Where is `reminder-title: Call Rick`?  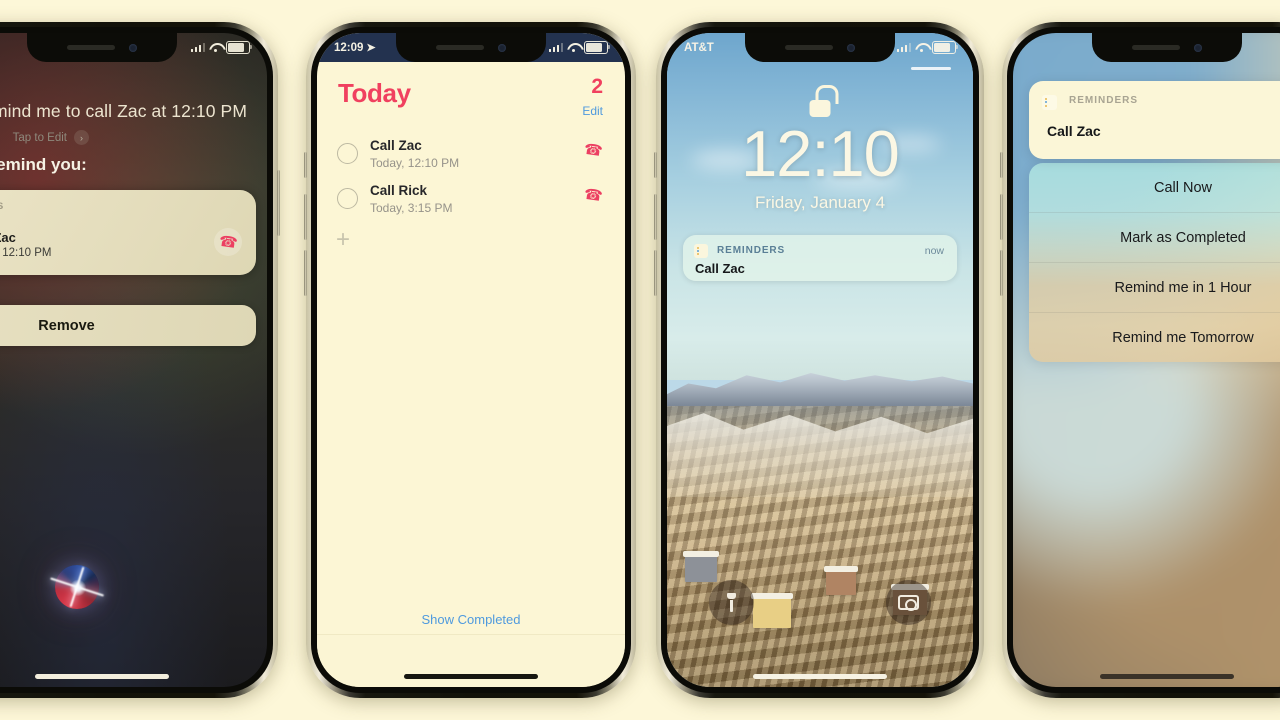
reminder-title: Call Rick is located at coordinates (399, 190).